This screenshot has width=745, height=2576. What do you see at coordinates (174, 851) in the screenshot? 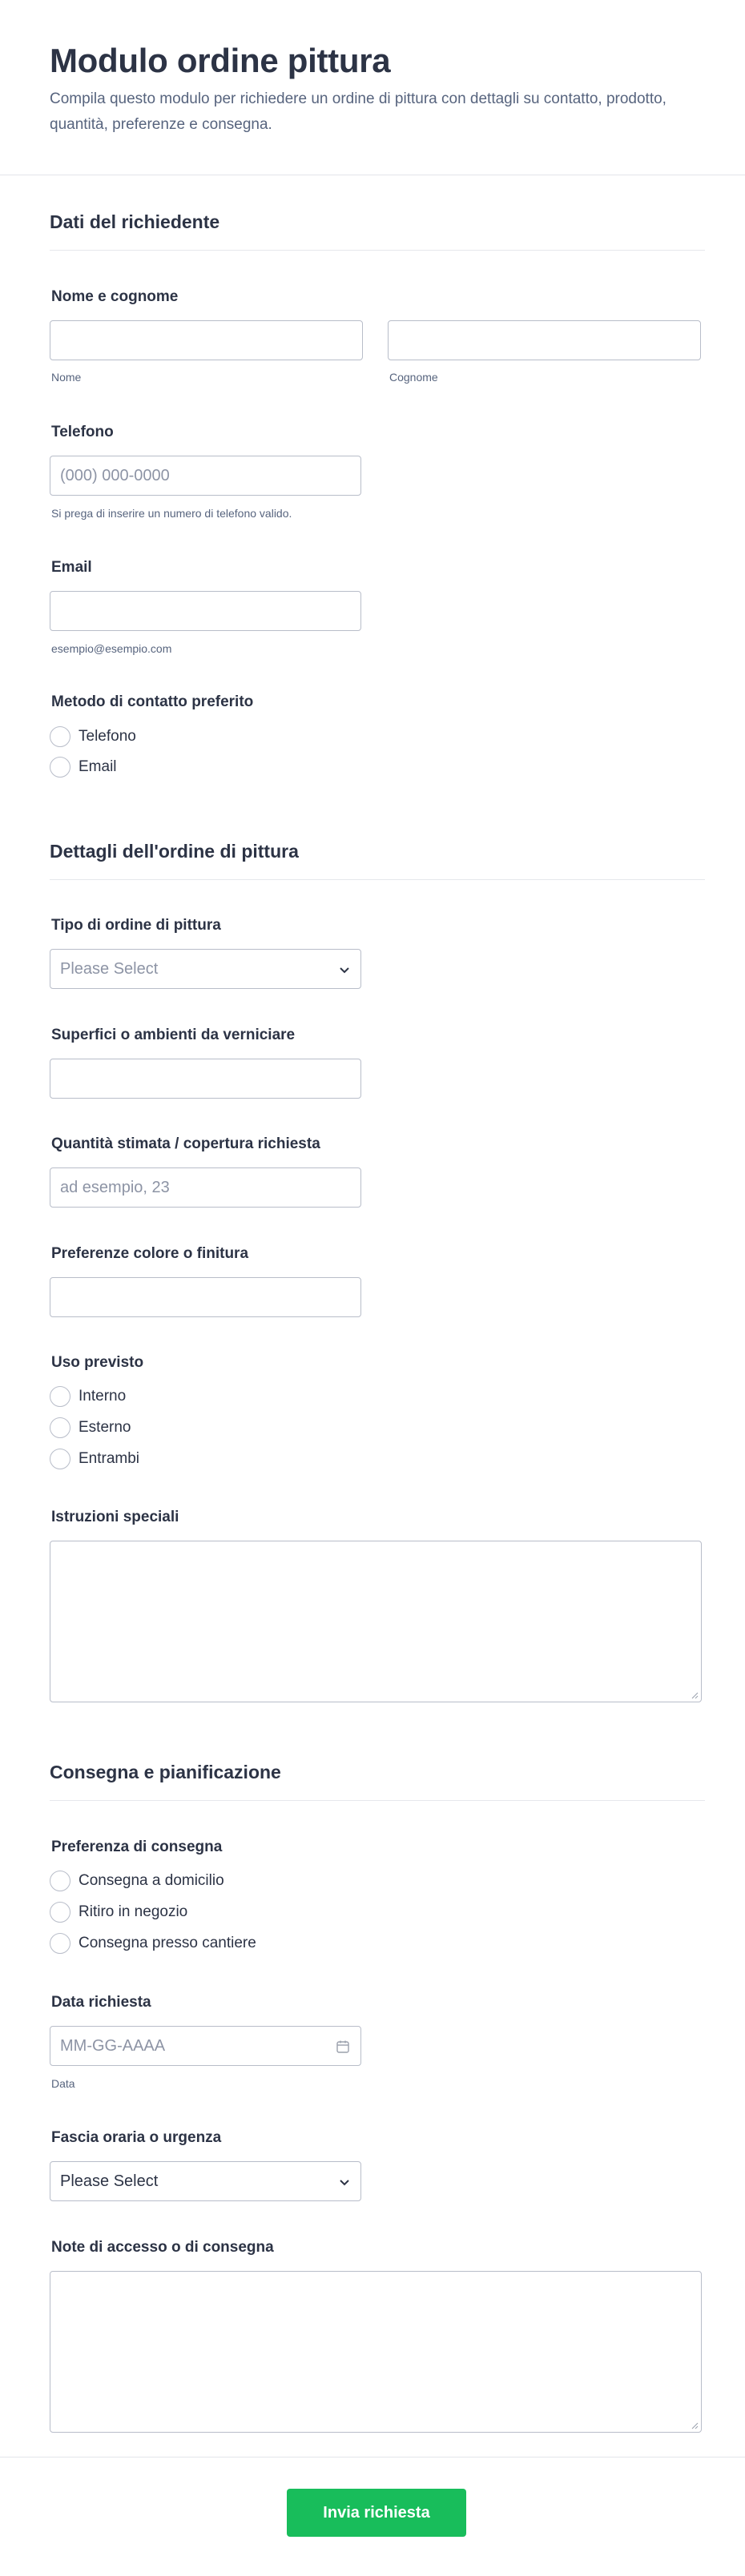
I see `section-title-order-details: Dettagli dell'ordine di pittura` at bounding box center [174, 851].